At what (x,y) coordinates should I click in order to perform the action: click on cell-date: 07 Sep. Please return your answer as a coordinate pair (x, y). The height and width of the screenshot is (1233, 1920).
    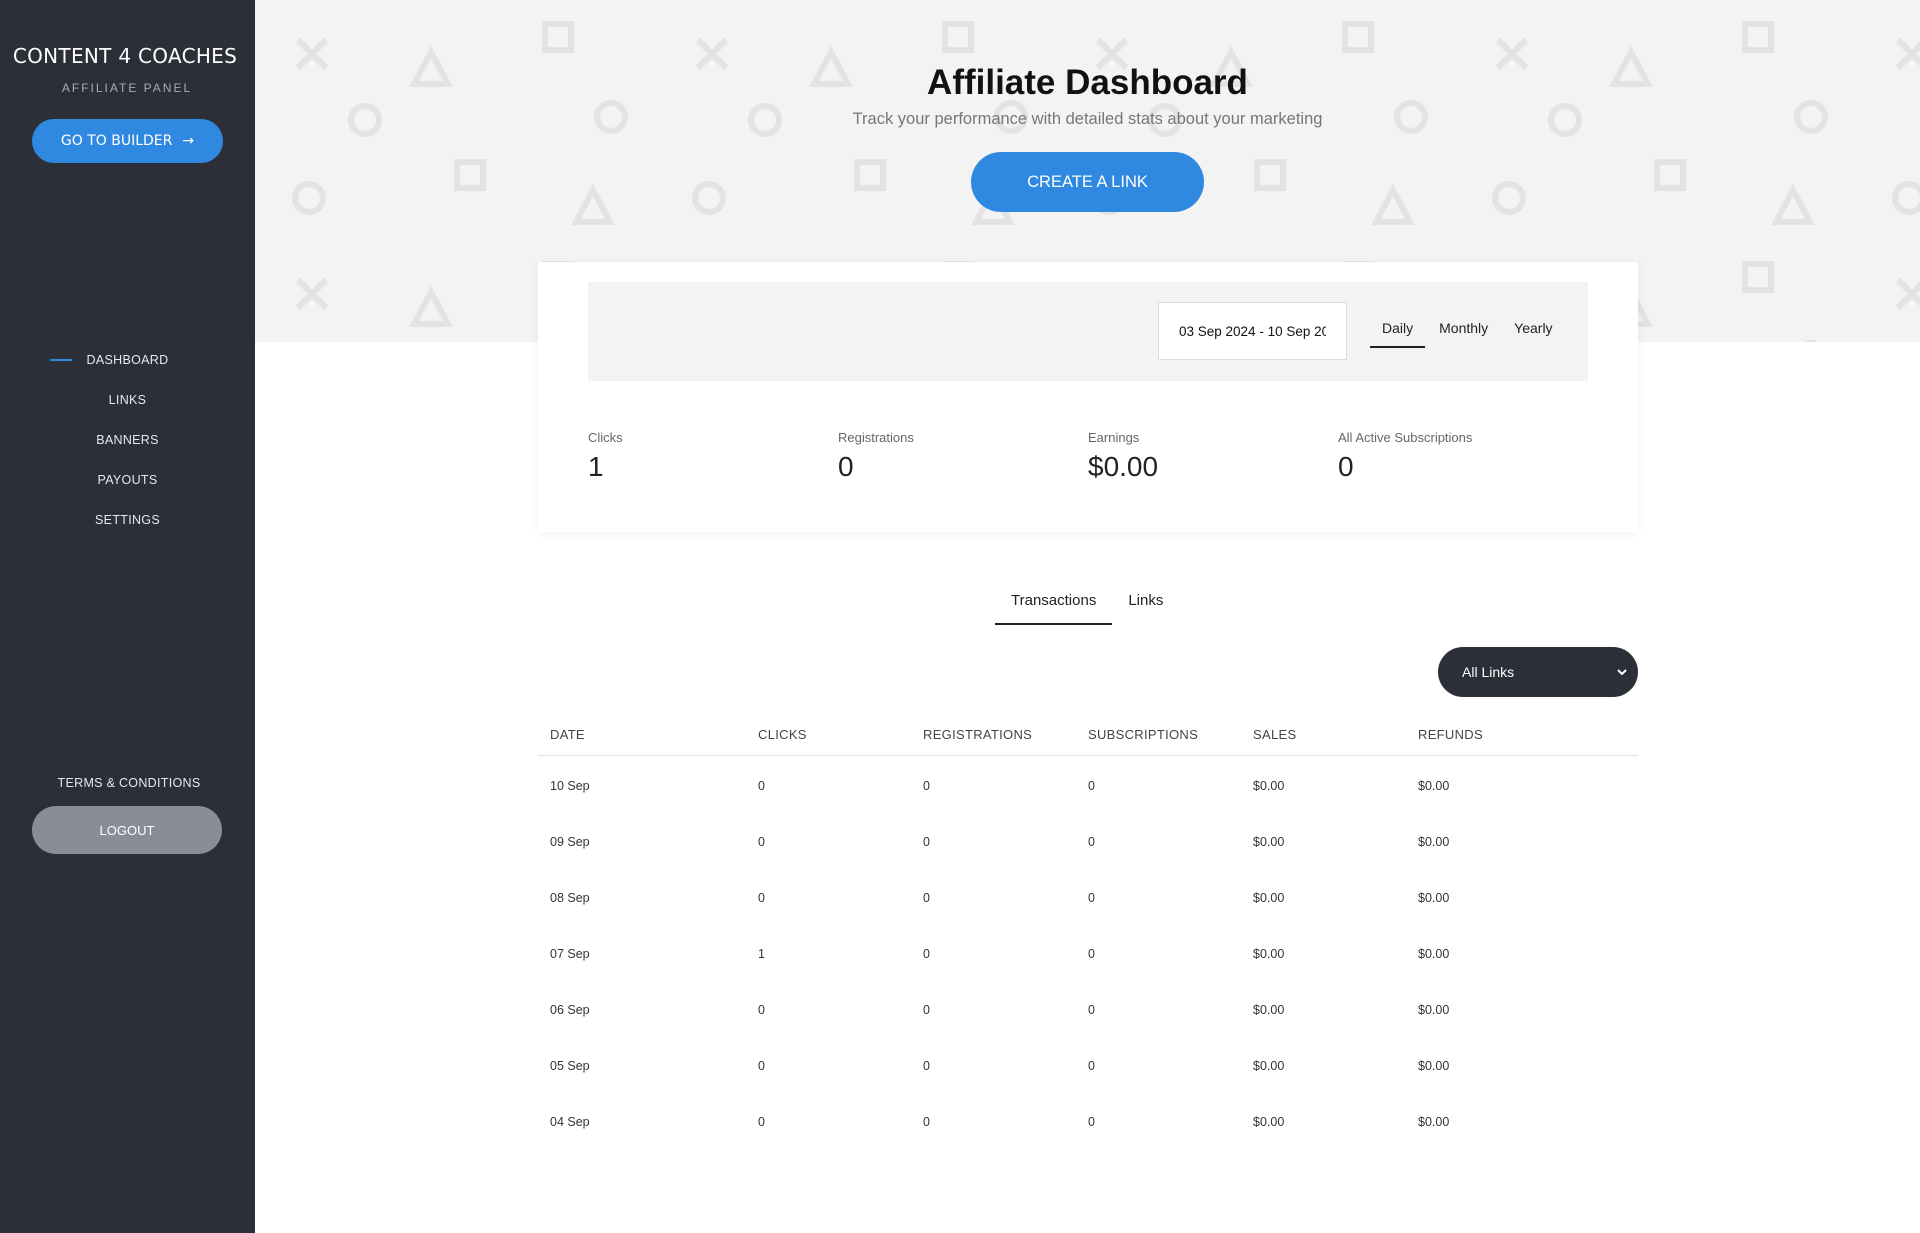
    Looking at the image, I should click on (570, 954).